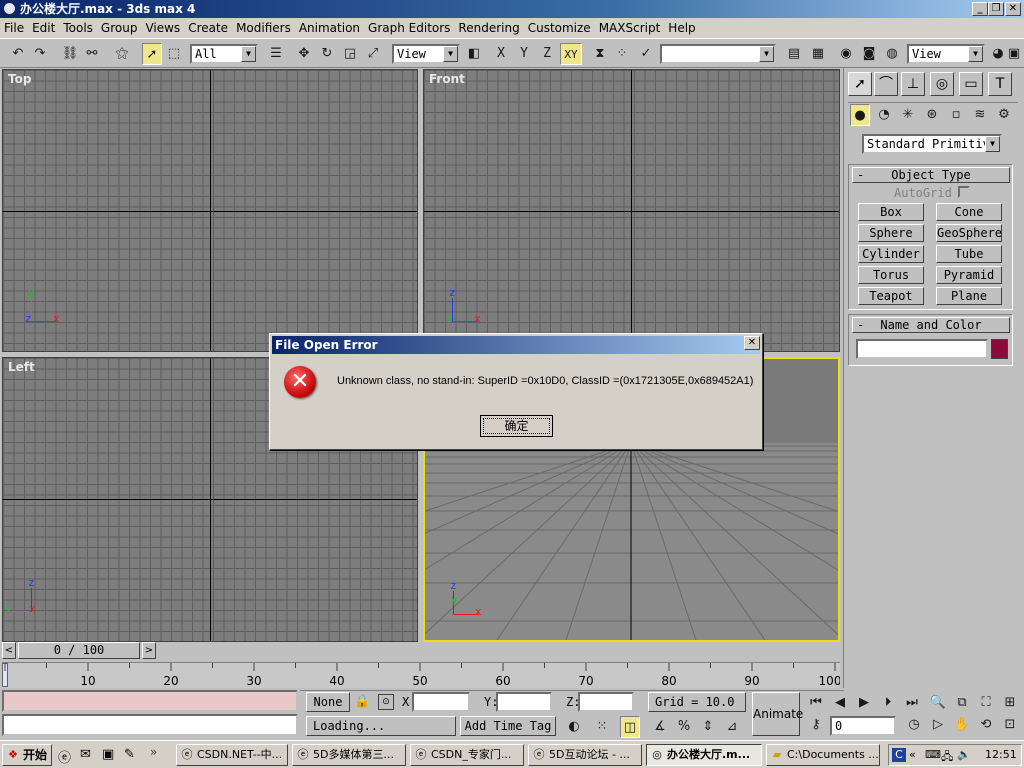 The width and height of the screenshot is (1024, 768). I want to click on object-type-rollout-header: - Object Type, so click(931, 175).